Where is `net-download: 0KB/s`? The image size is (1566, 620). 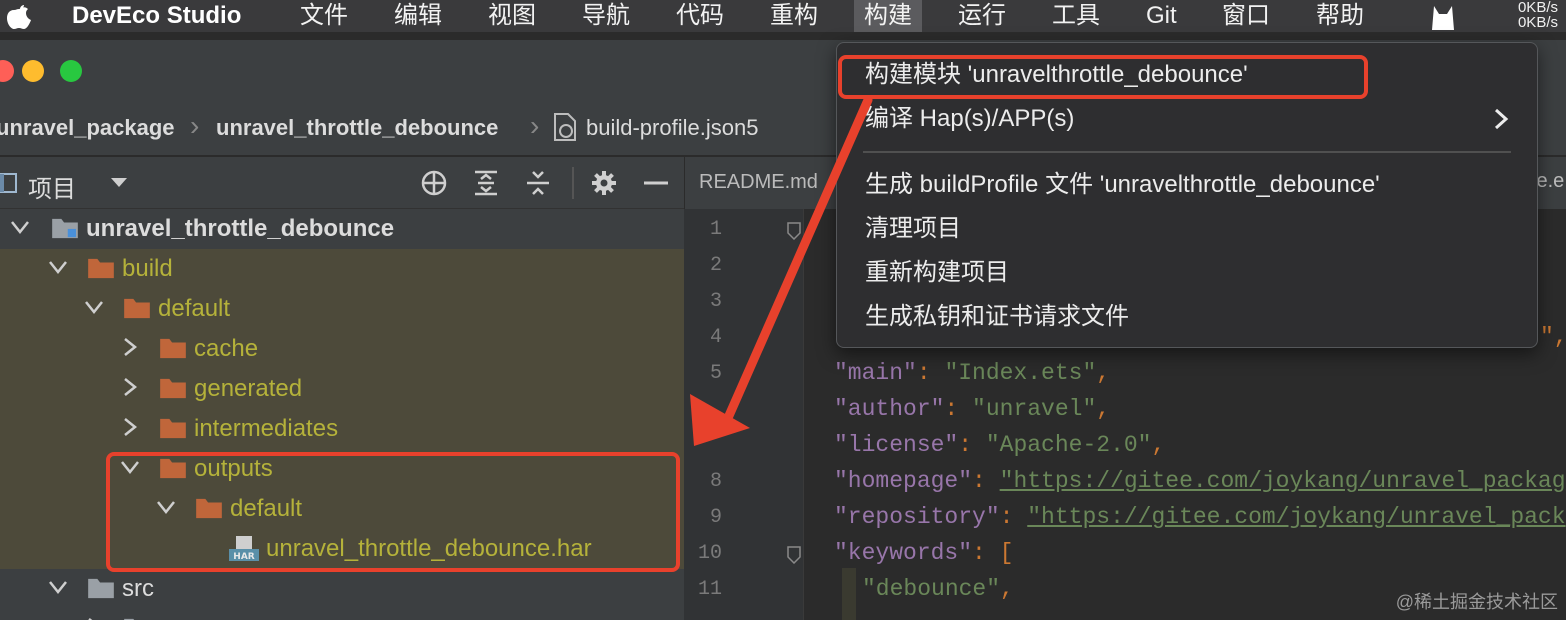 net-download: 0KB/s is located at coordinates (1537, 22).